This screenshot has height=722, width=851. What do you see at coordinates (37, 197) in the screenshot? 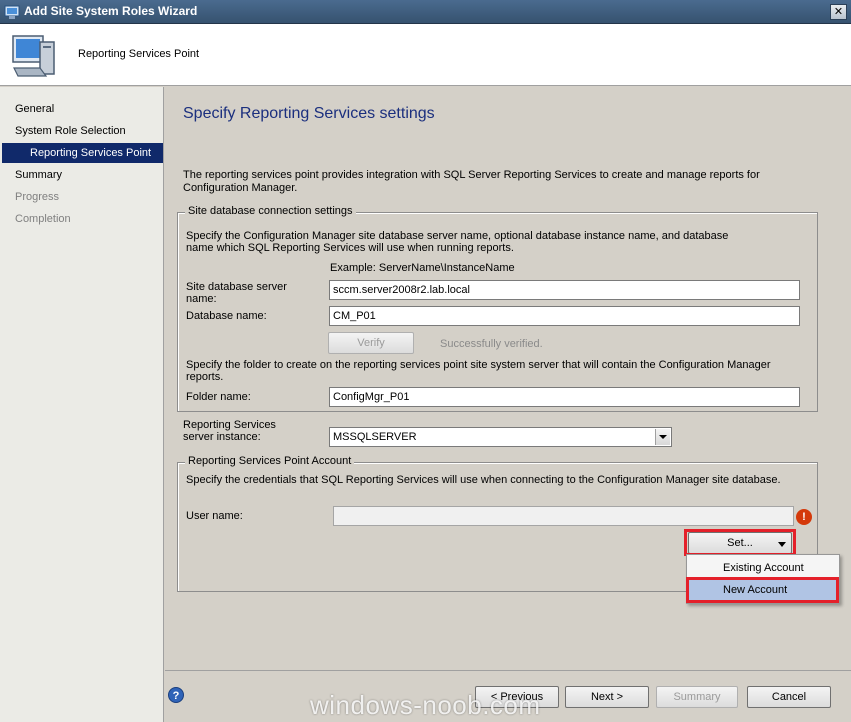
I see `nav-item-progress: Progress` at bounding box center [37, 197].